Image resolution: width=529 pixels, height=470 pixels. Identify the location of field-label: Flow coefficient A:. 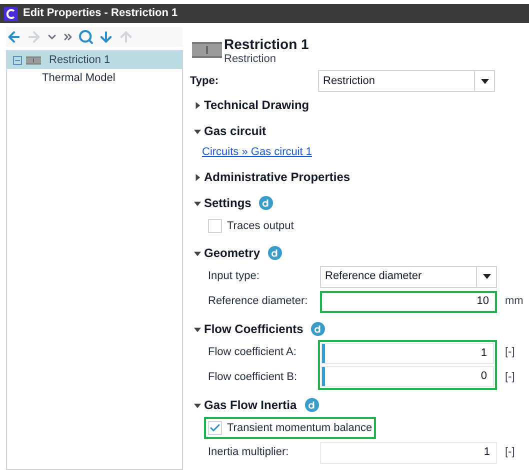
(253, 352).